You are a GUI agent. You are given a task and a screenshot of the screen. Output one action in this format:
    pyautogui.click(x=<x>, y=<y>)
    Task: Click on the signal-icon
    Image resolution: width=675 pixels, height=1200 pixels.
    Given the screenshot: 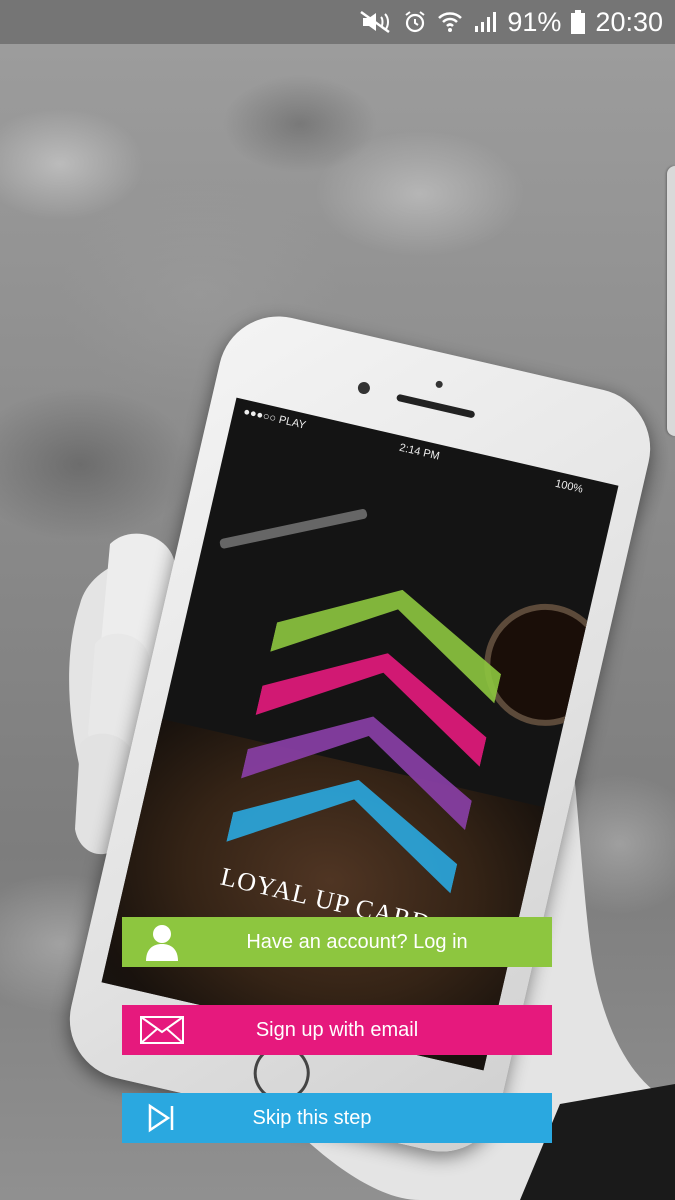 What is the action you would take?
    pyautogui.click(x=485, y=22)
    